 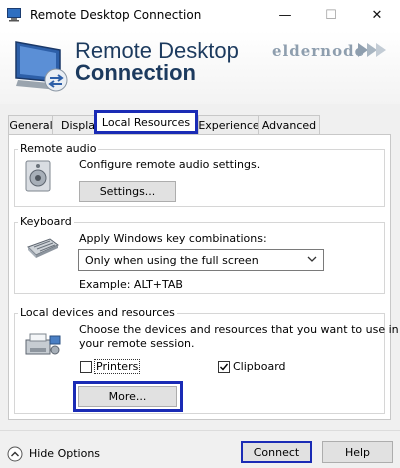 I want to click on maximize-button: ☐, so click(x=331, y=15).